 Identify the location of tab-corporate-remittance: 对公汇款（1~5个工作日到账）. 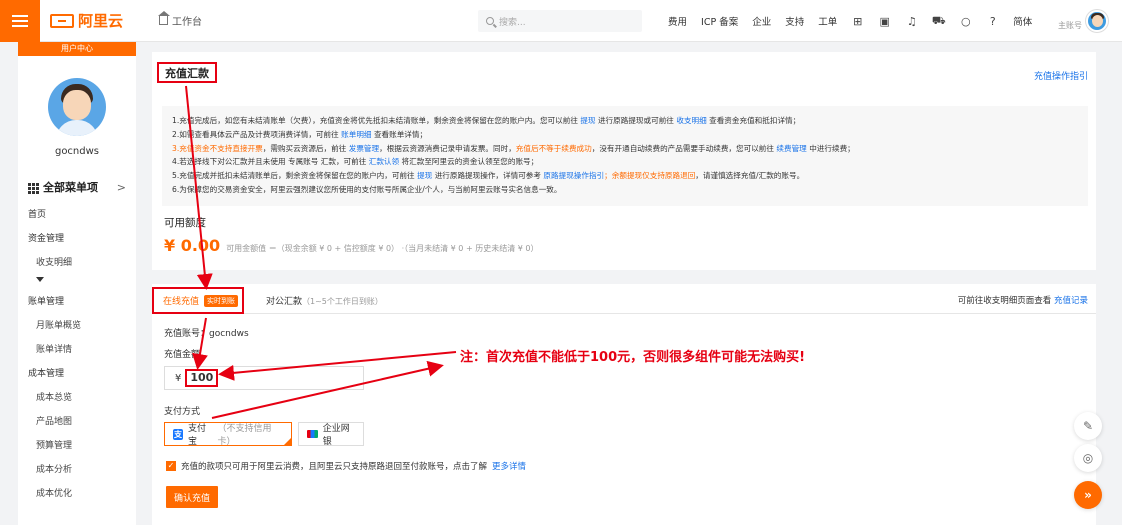
(324, 300).